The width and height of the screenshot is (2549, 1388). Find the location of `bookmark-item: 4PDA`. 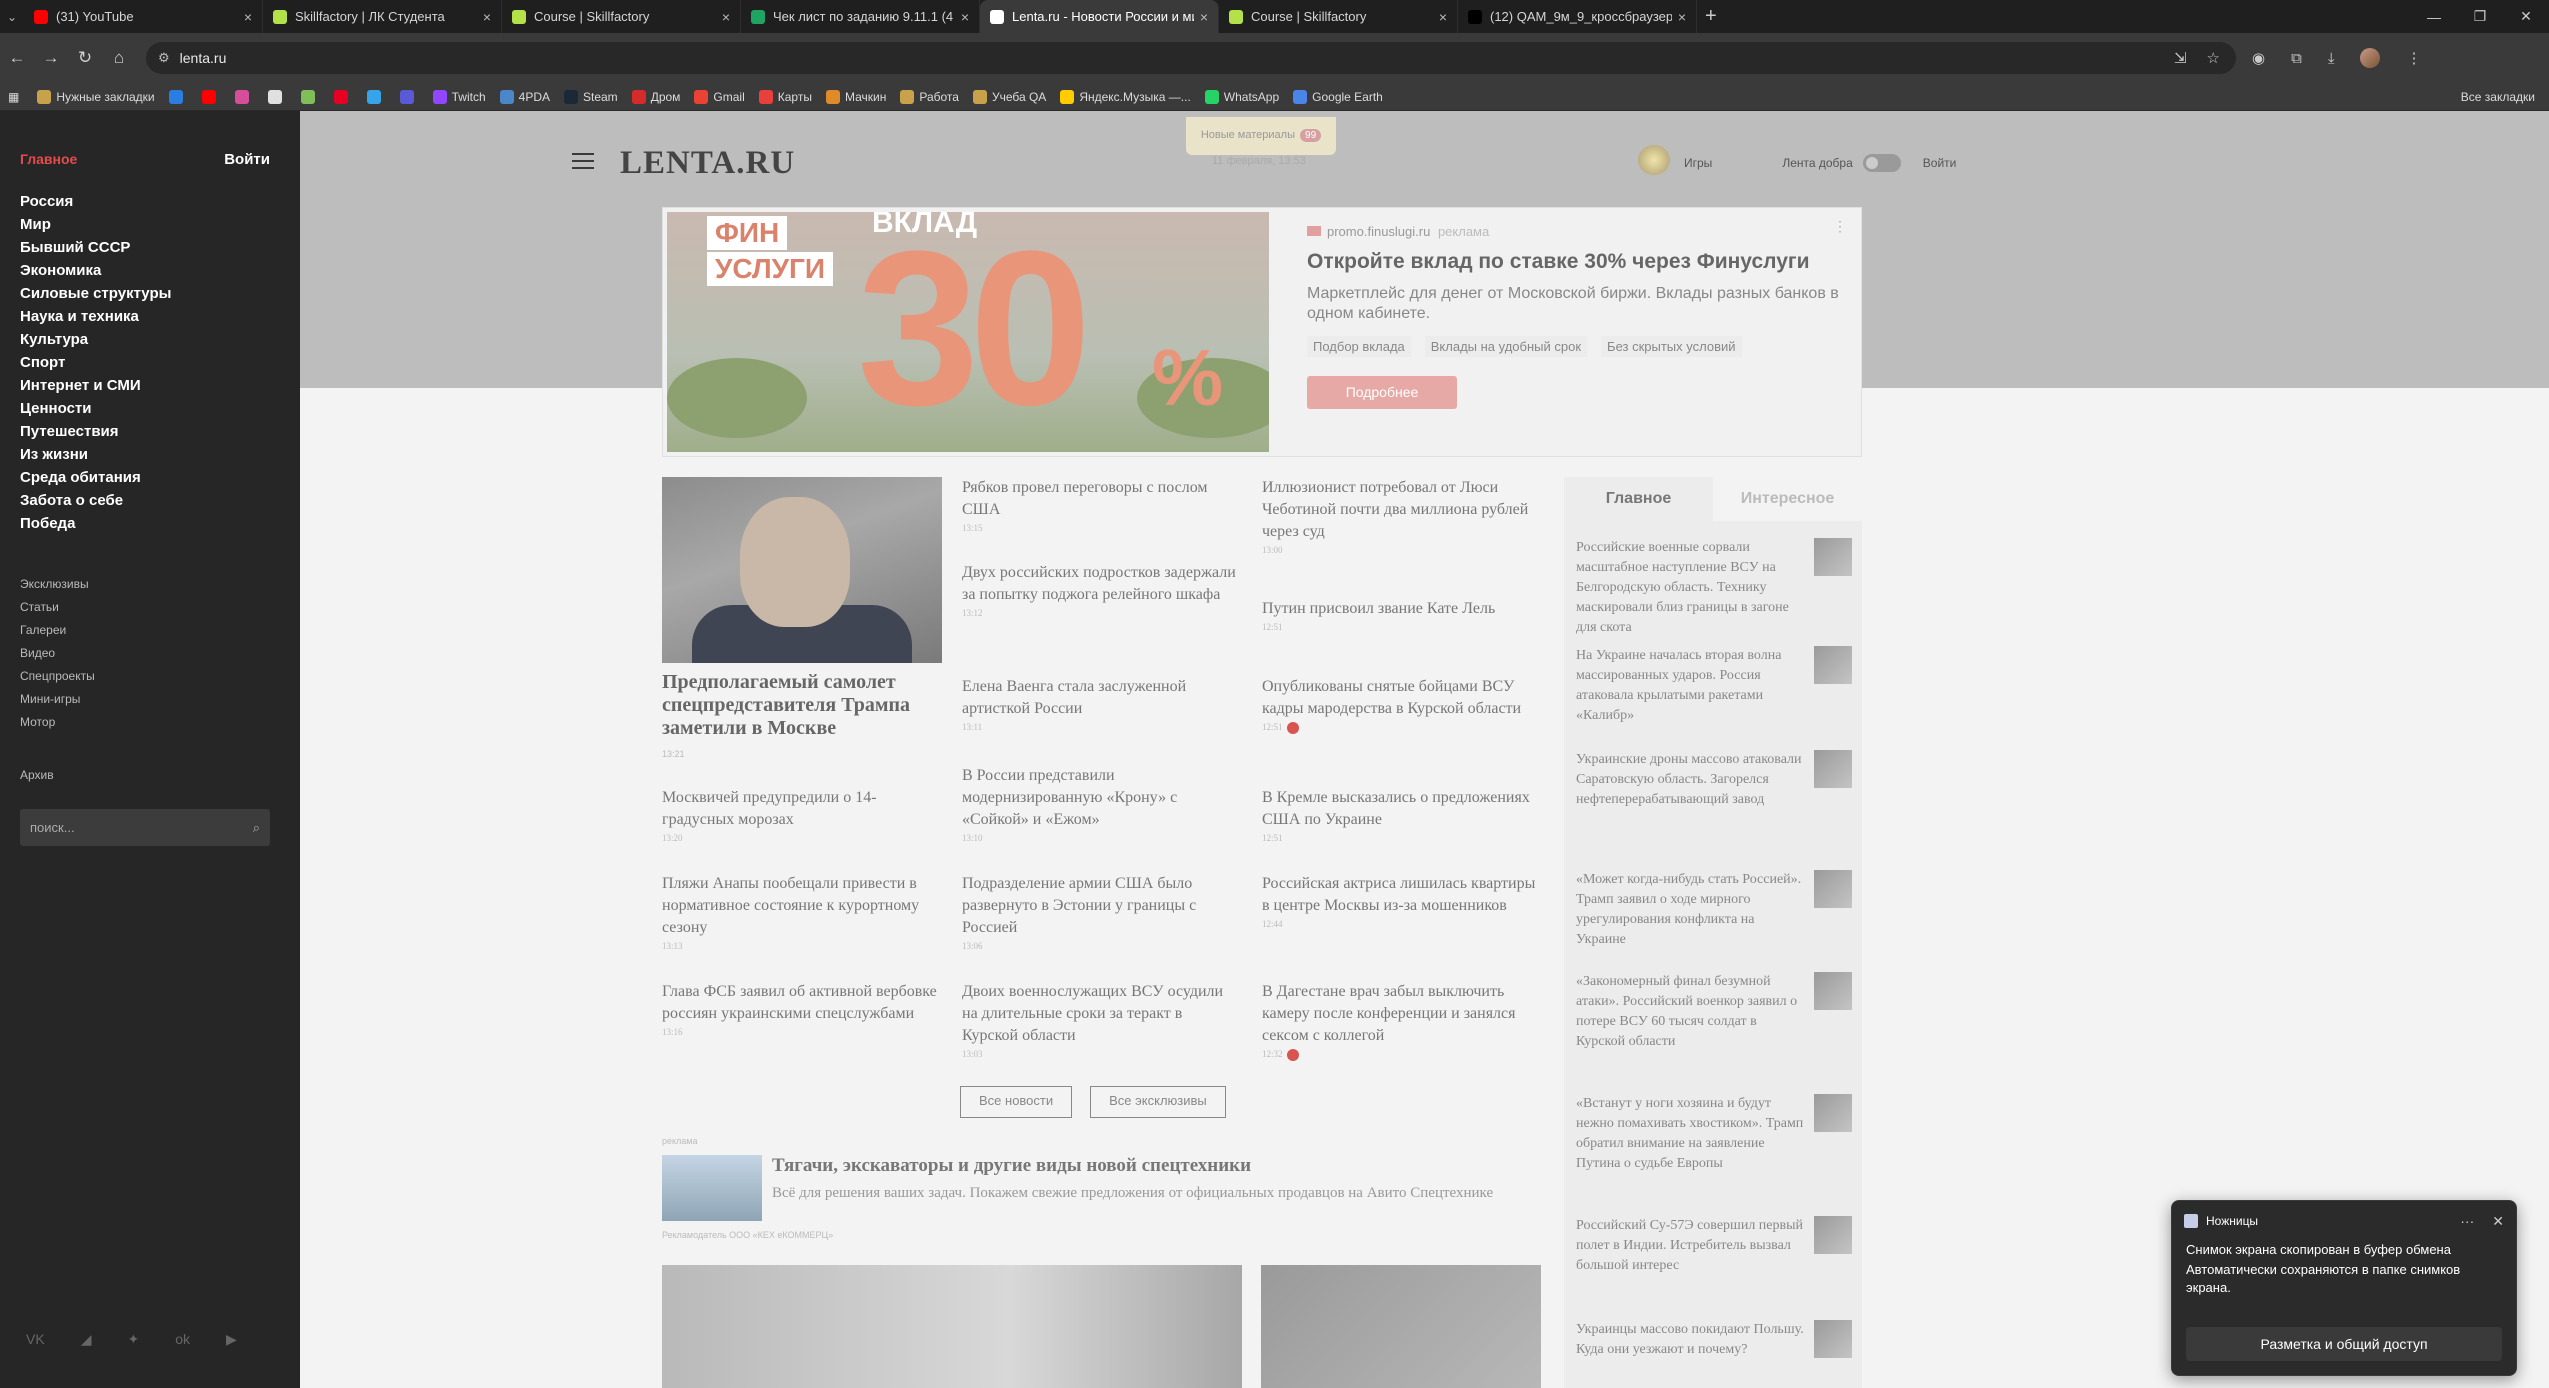

bookmark-item: 4PDA is located at coordinates (524, 96).